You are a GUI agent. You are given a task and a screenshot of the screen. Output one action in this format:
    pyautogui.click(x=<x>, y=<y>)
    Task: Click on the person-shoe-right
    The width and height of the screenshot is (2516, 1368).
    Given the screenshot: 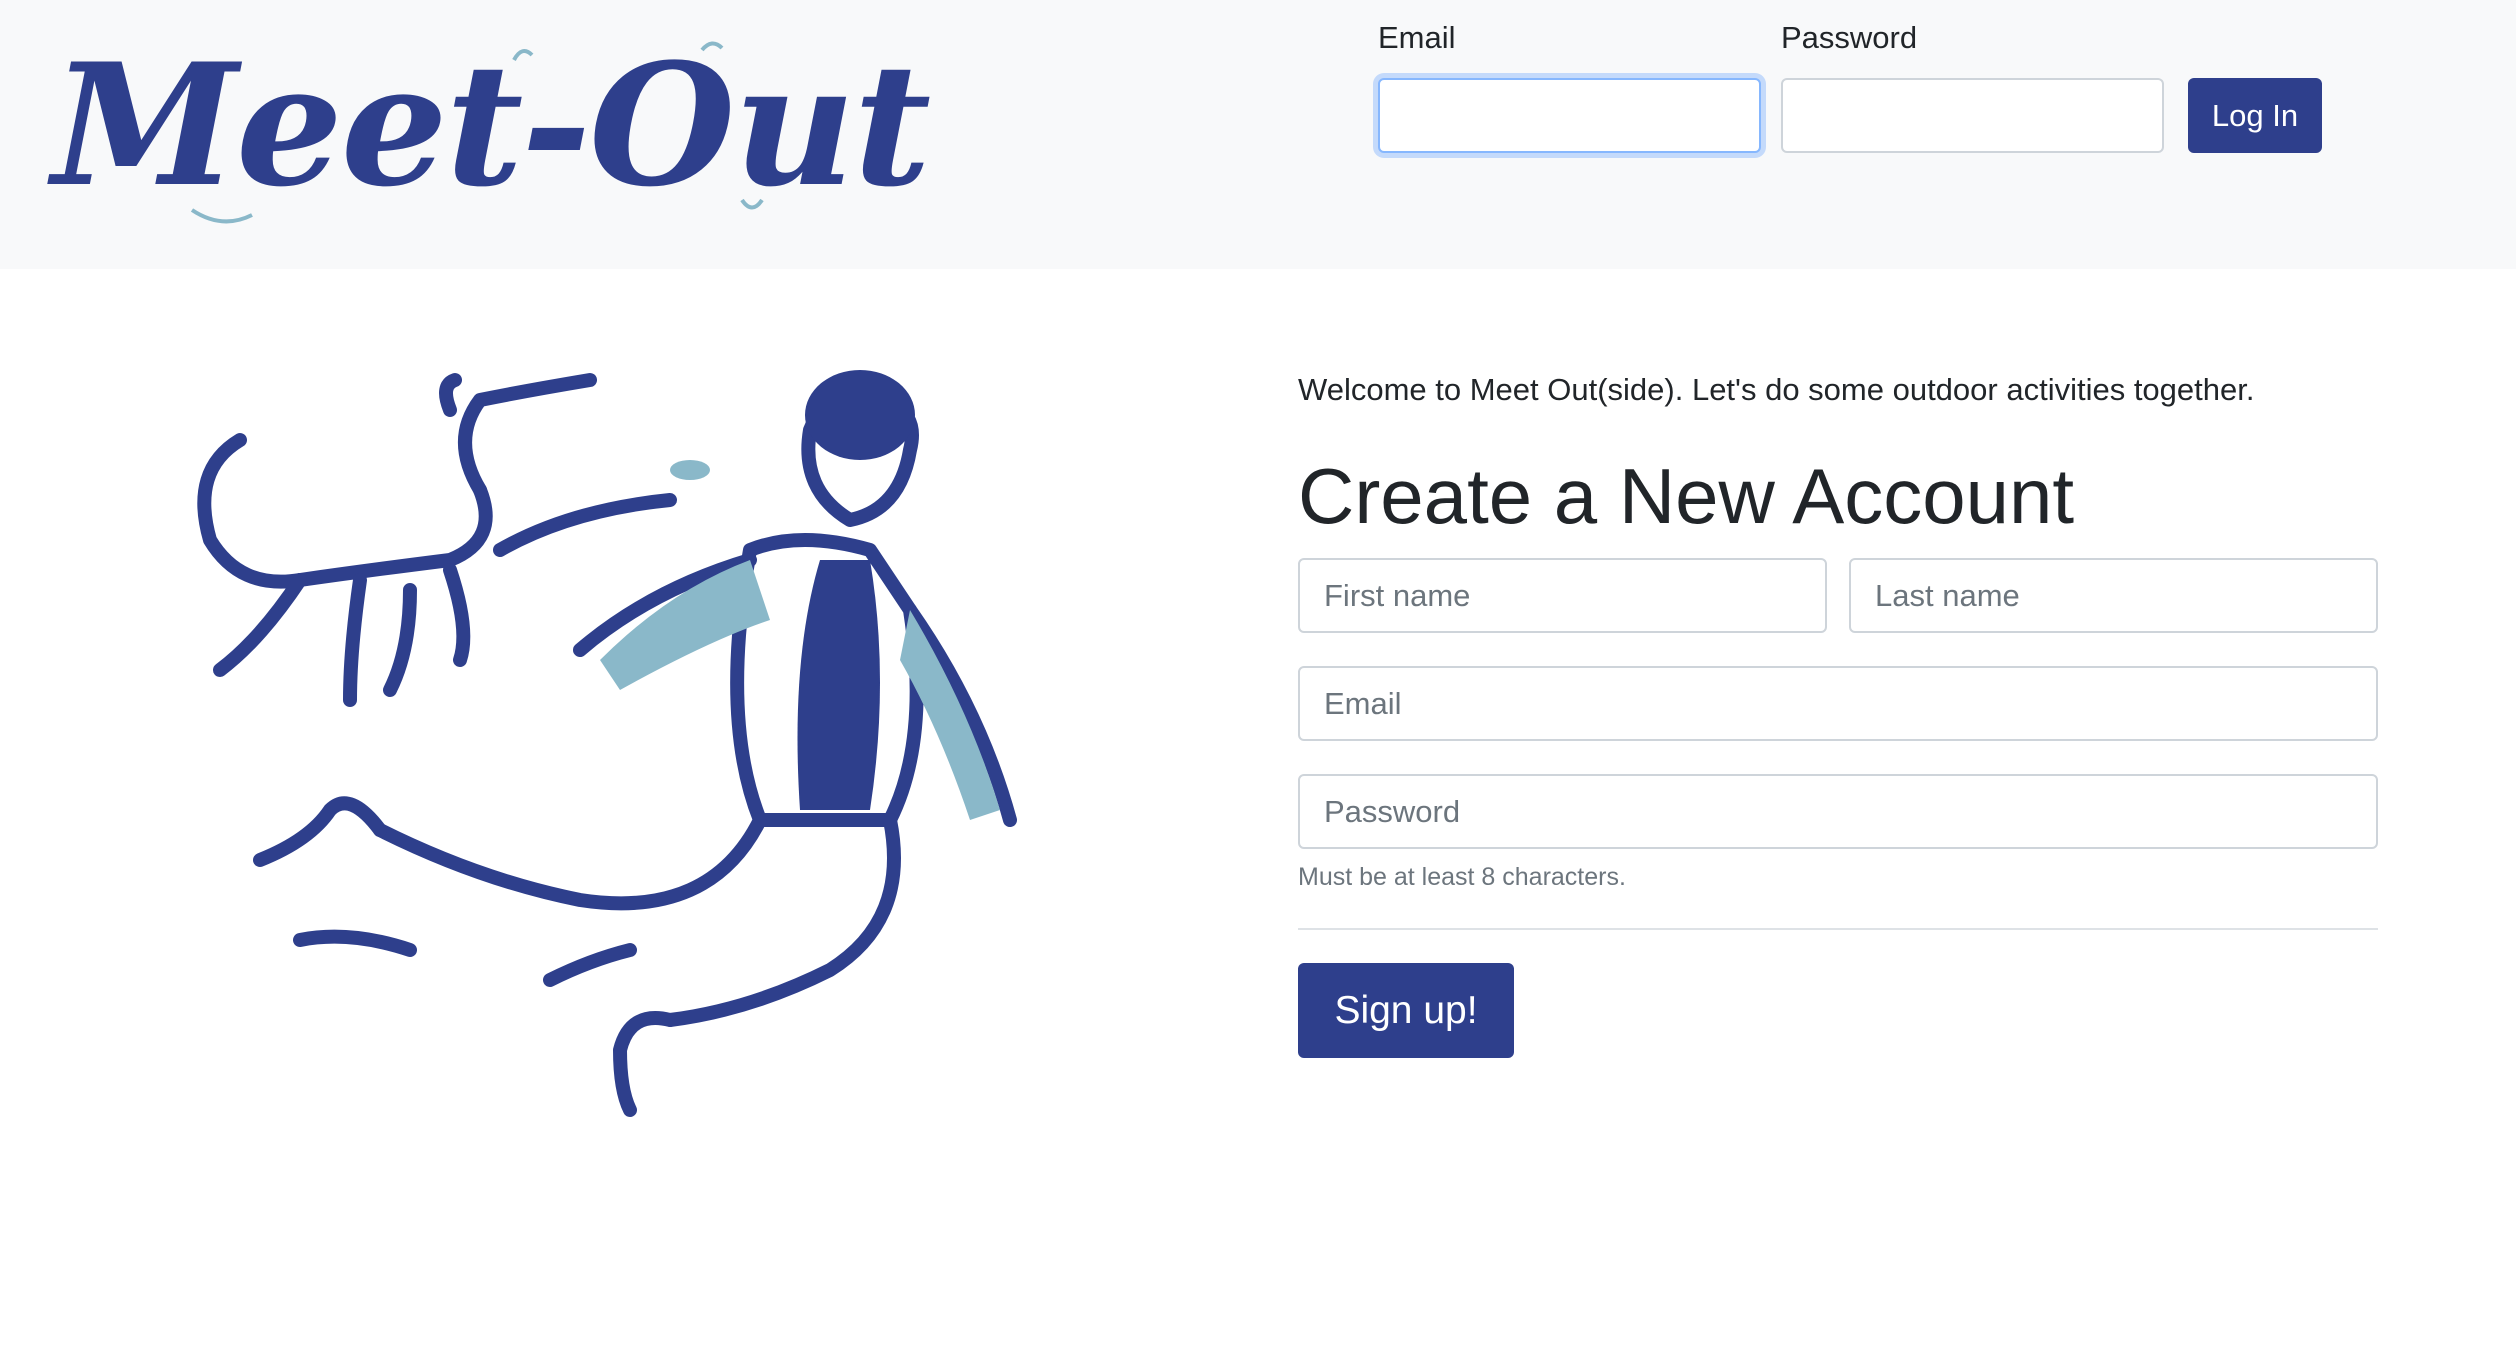 What is the action you would take?
    pyautogui.click(x=645, y=1064)
    